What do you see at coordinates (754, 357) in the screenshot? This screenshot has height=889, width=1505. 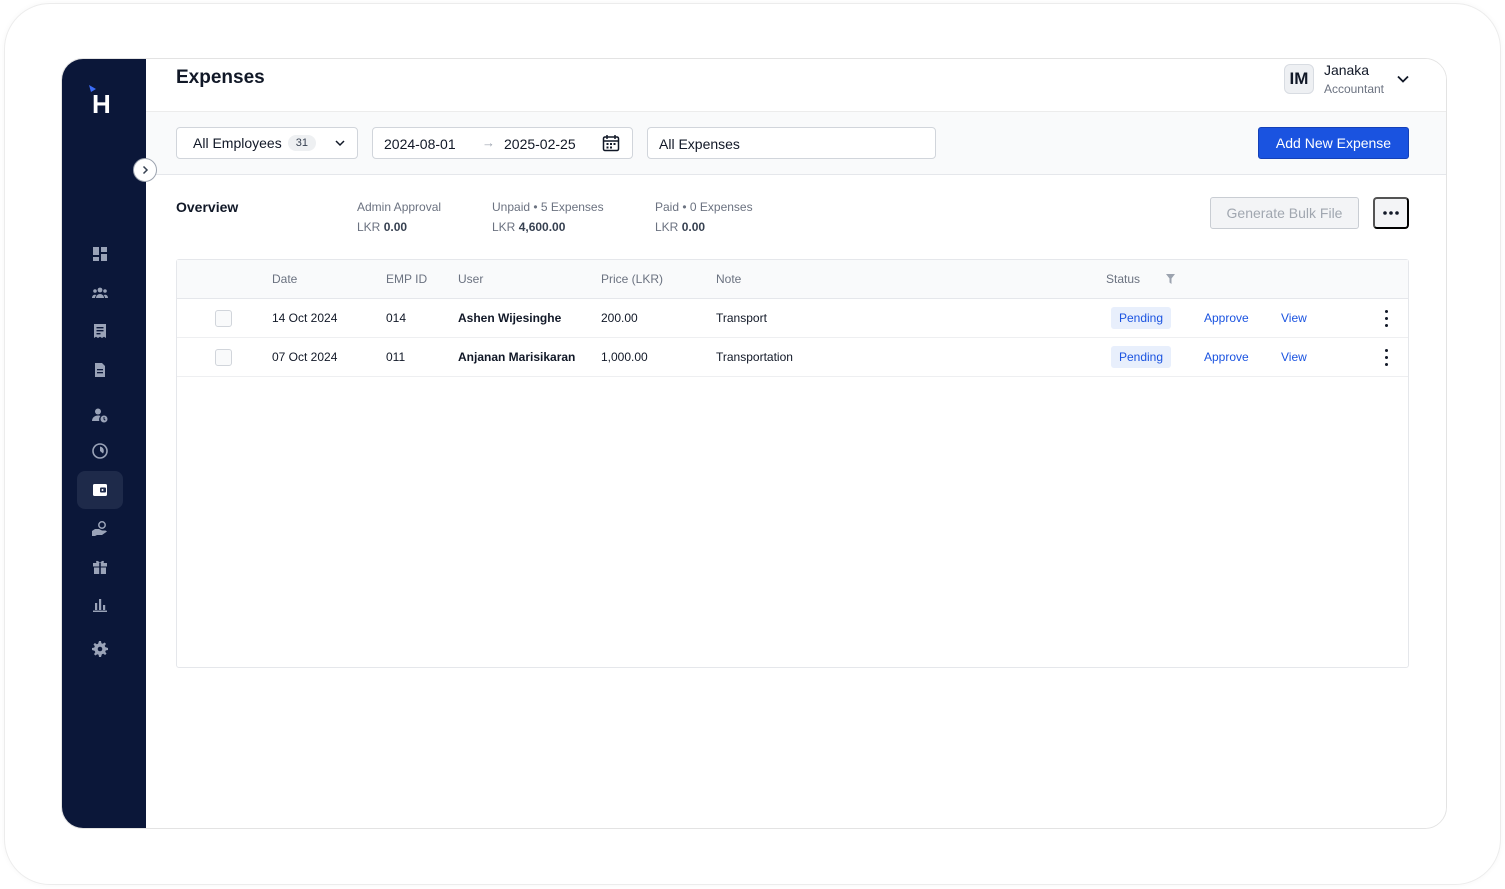 I see `cell-note: Transportation` at bounding box center [754, 357].